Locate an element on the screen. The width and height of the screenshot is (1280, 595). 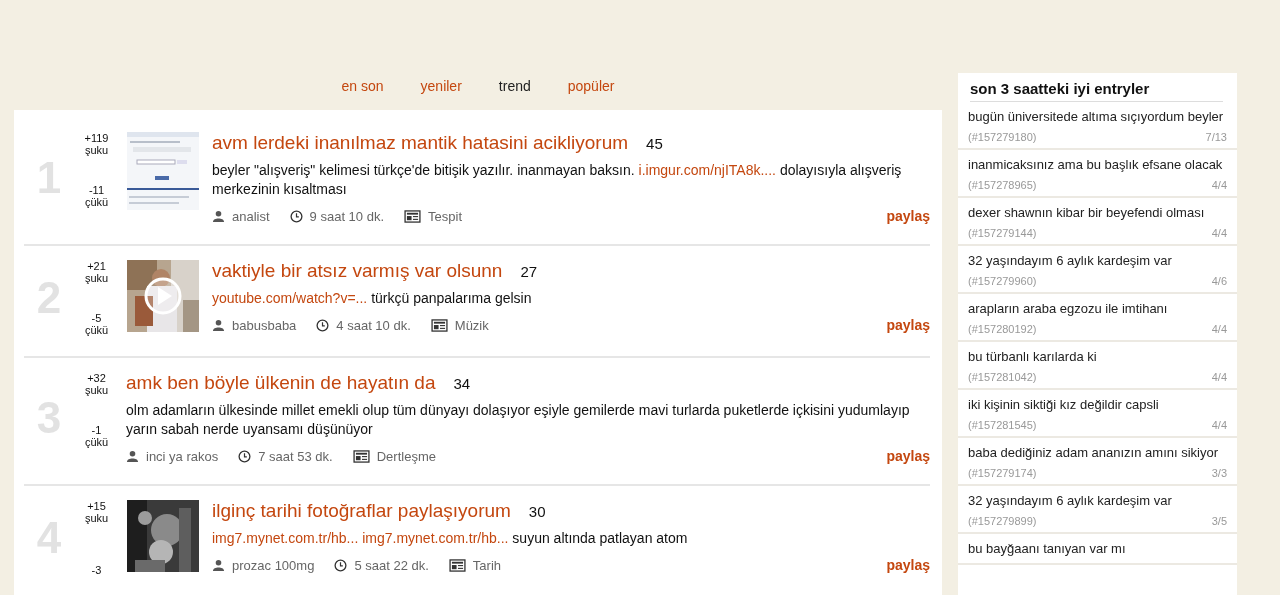
play-icon is located at coordinates (163, 296).